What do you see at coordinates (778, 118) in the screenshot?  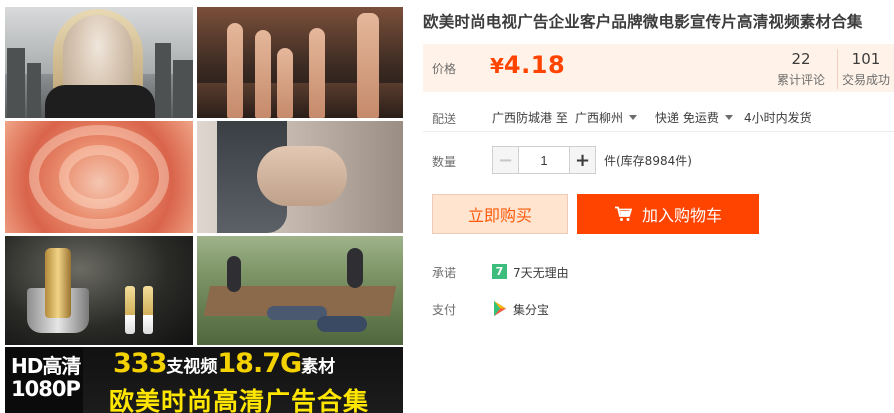 I see `dispatch-time: 4小时内发货` at bounding box center [778, 118].